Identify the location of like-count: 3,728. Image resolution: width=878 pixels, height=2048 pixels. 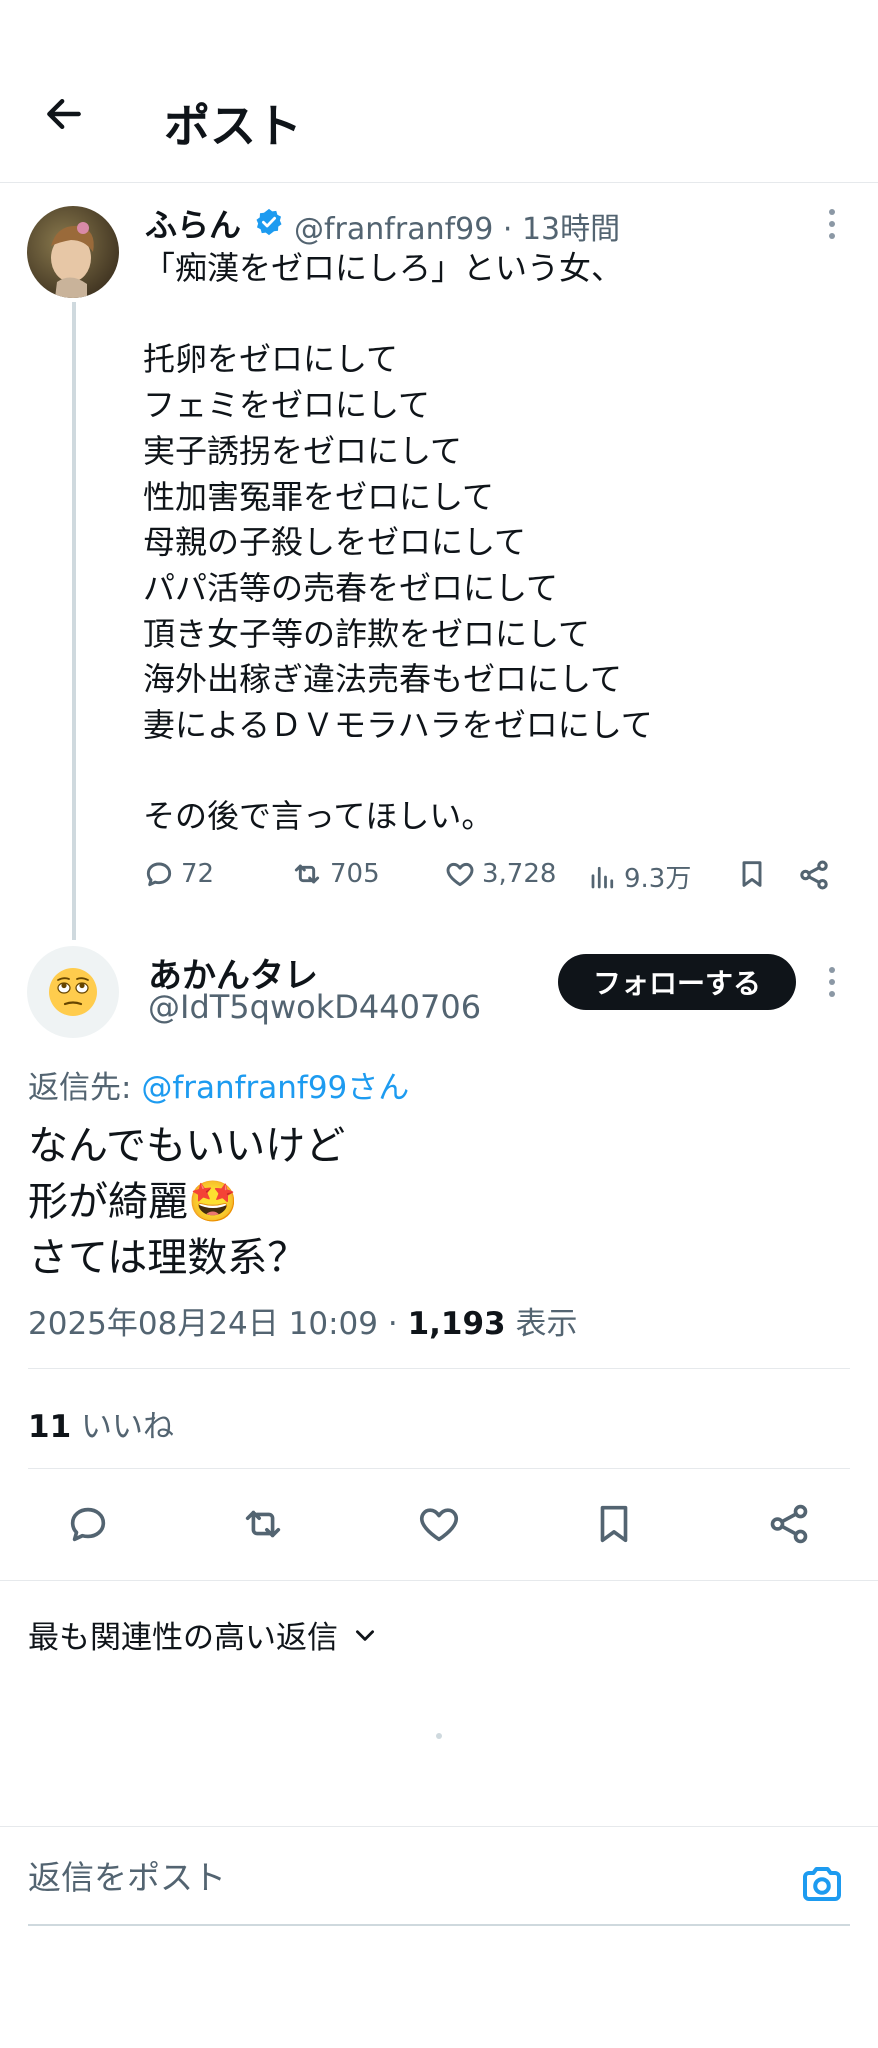
(519, 874).